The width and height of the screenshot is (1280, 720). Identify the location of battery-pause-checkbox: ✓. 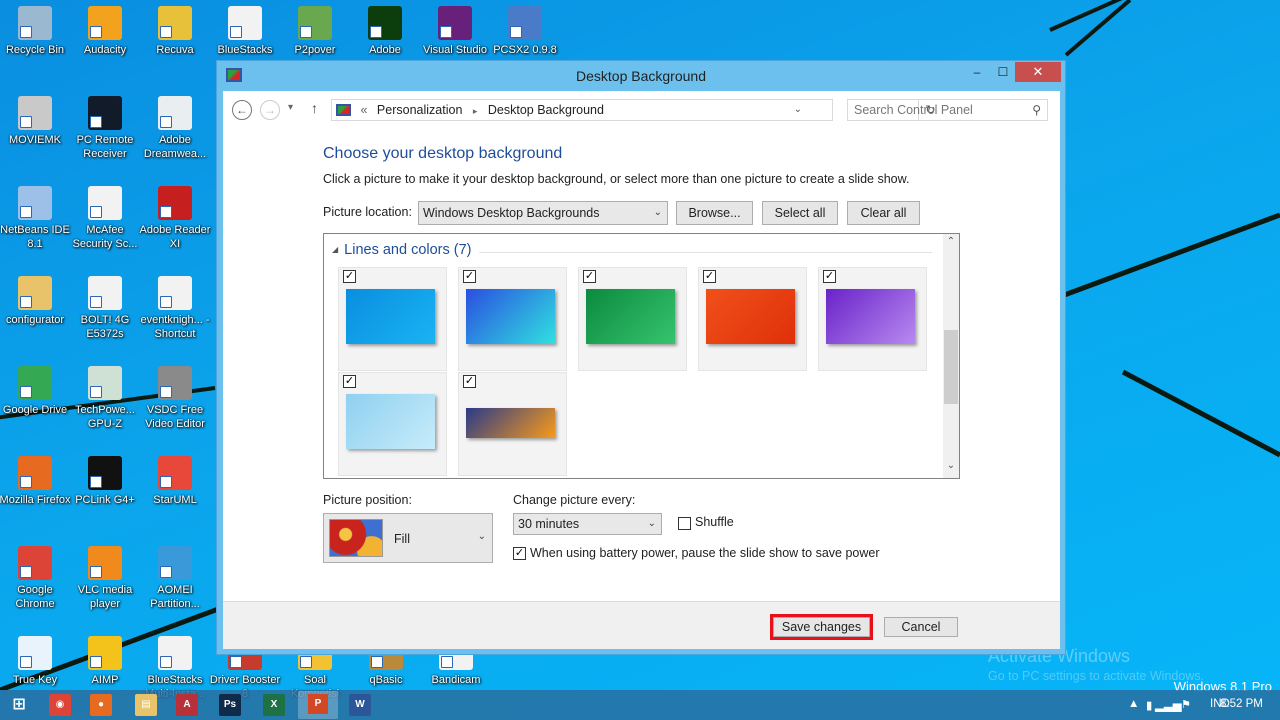
(519, 553).